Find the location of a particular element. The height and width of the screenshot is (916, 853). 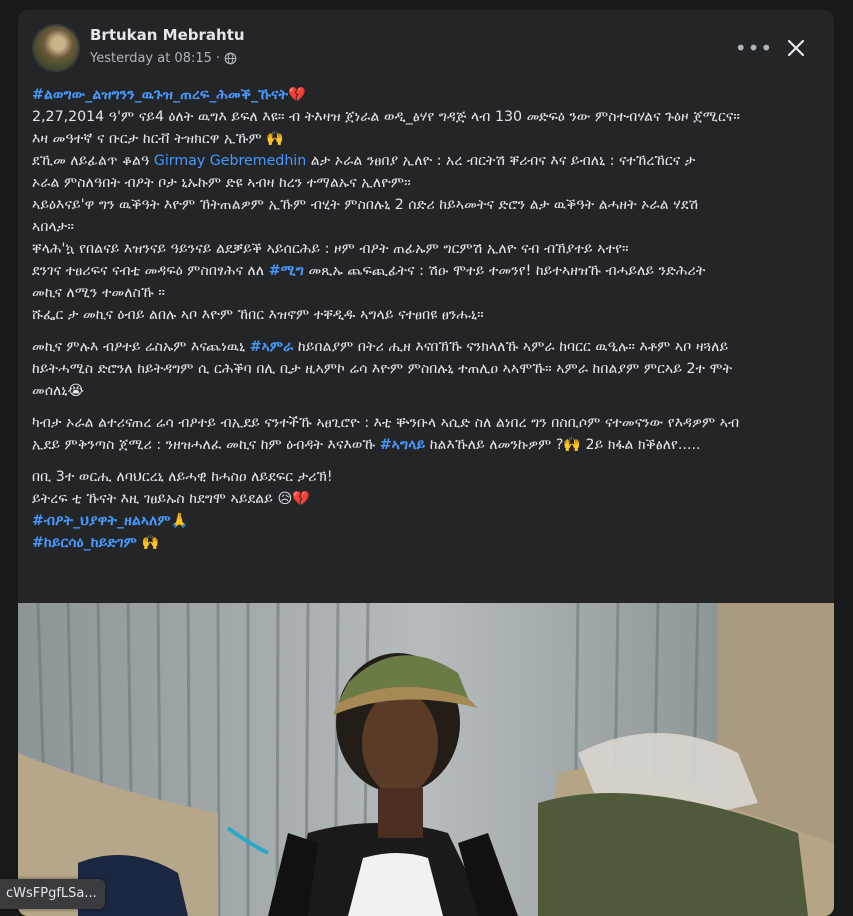

post-meta: Yesterday at 08:15 · is located at coordinates (163, 58).